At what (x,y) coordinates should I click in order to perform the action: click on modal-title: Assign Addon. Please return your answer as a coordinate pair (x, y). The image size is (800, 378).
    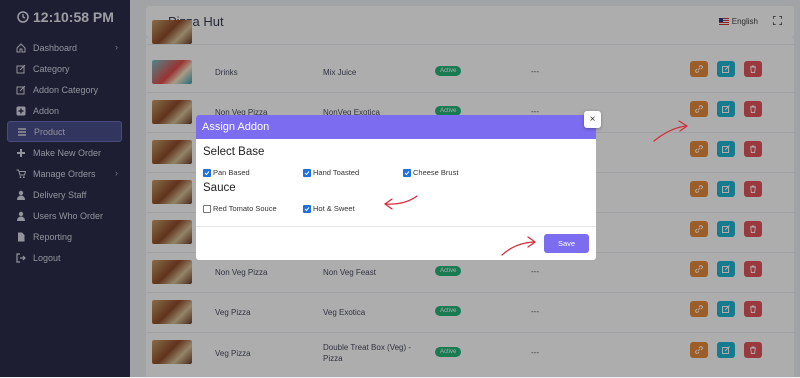
    Looking at the image, I should click on (236, 127).